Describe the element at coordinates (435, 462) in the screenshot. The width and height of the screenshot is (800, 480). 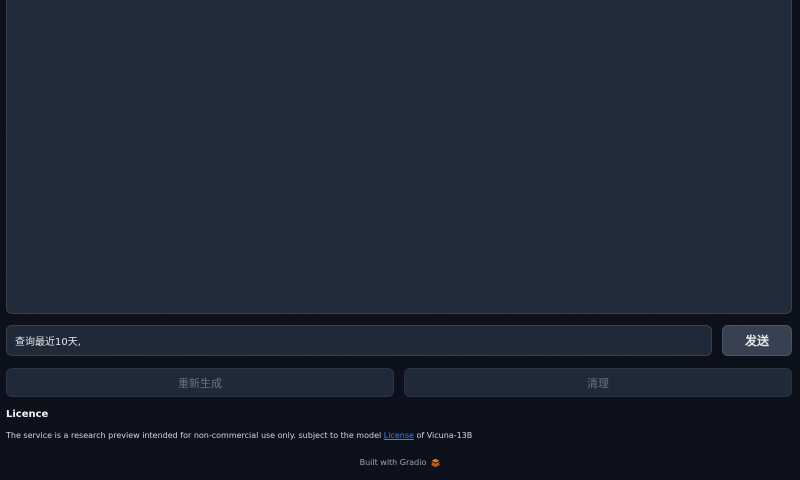
I see `gradio-logo-icon` at that location.